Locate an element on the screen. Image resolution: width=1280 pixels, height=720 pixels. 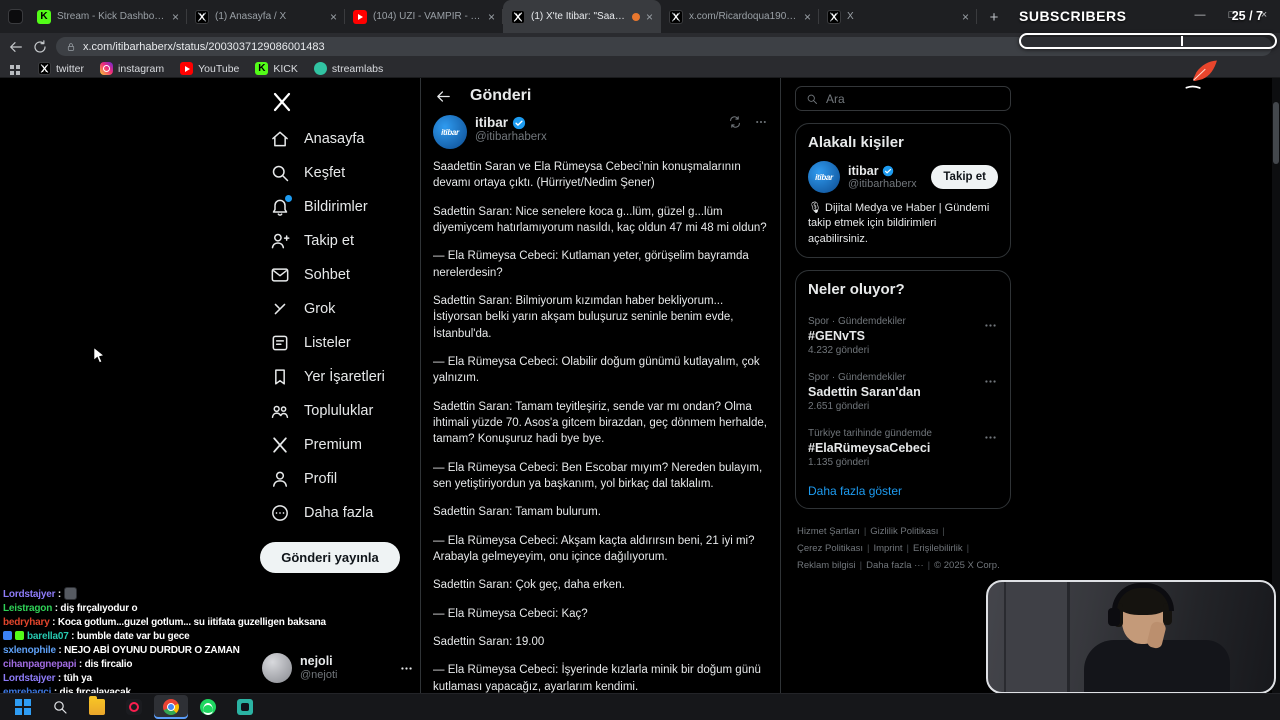
chat-message: cihanpagnepapidis fircalio is located at coordinates (173, 664).